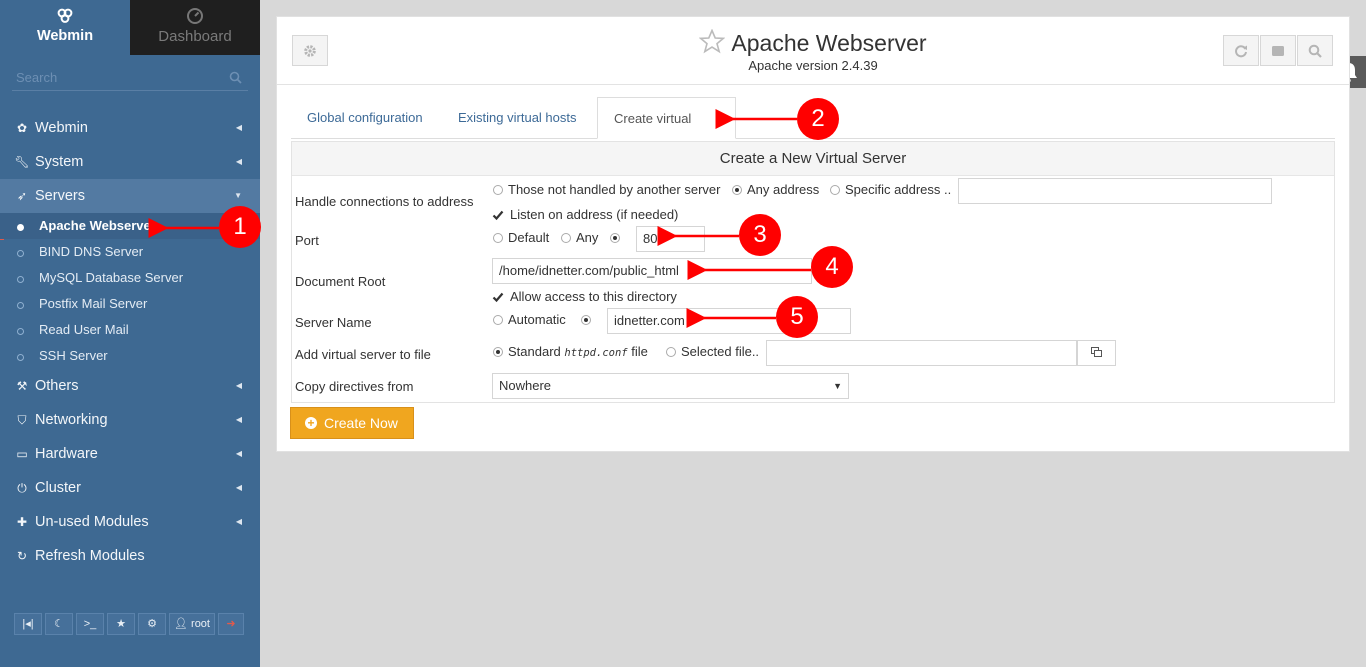  What do you see at coordinates (818, 119) in the screenshot?
I see `annotation-badge-2: 2` at bounding box center [818, 119].